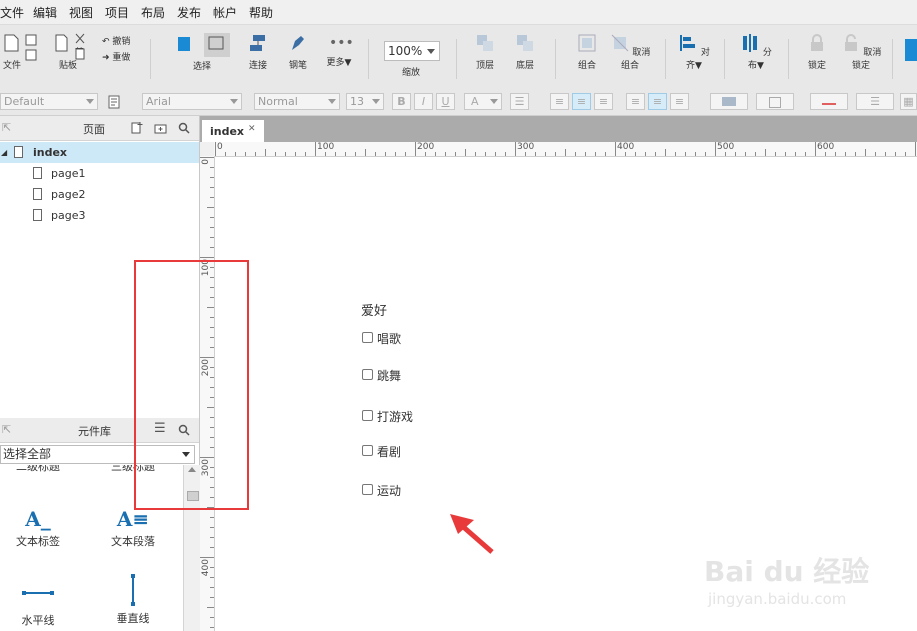 The width and height of the screenshot is (917, 631). I want to click on style-editor-icon, so click(115, 102).